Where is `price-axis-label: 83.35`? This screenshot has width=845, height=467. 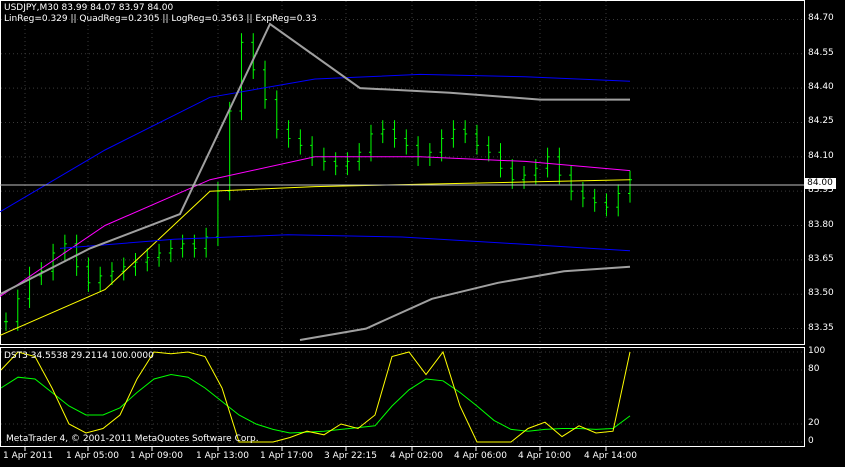 price-axis-label: 83.35 is located at coordinates (821, 327).